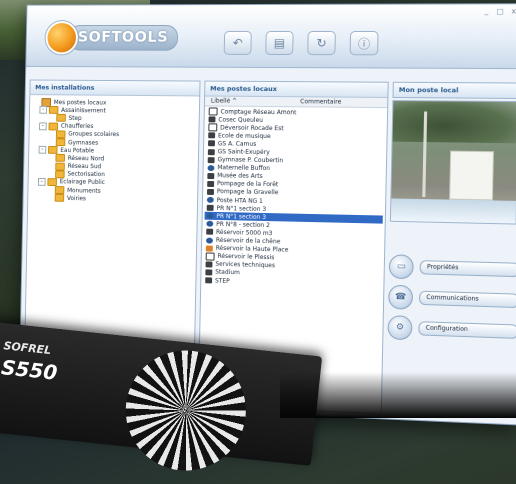 Image resolution: width=516 pixels, height=484 pixels. I want to click on communications-button: Communications, so click(467, 299).